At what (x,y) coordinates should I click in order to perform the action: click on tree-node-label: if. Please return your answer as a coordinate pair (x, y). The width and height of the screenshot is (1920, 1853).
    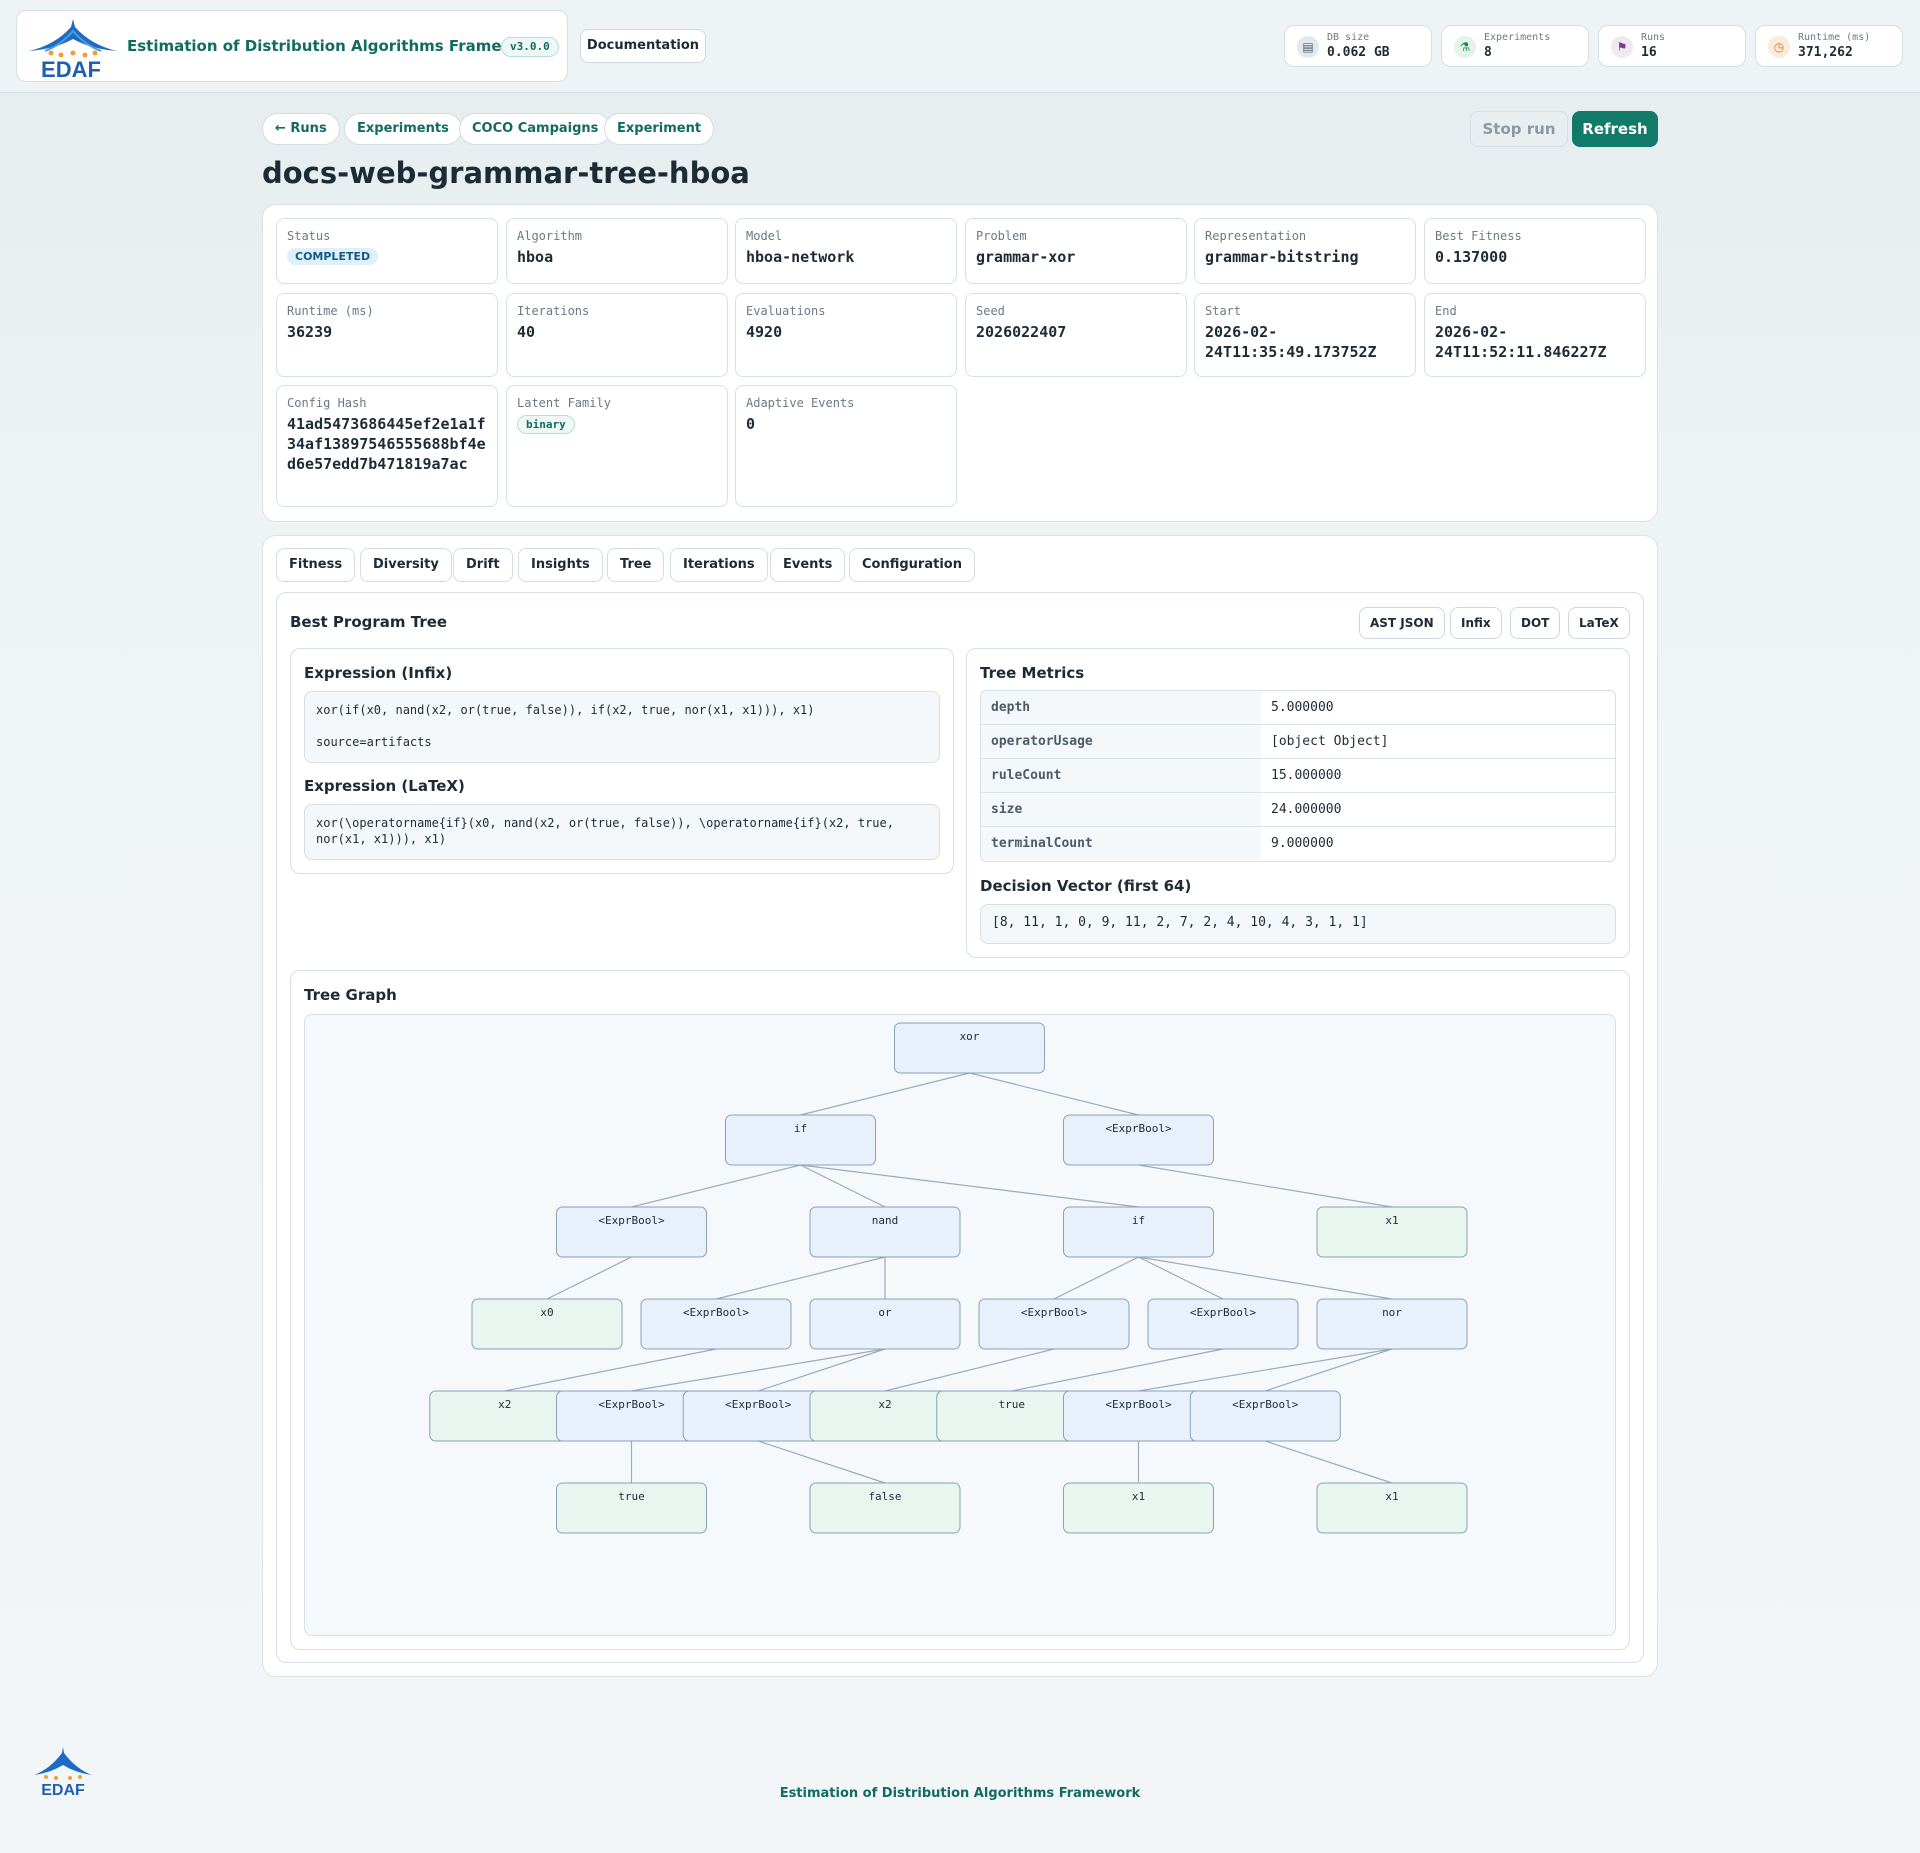
    Looking at the image, I should click on (800, 1128).